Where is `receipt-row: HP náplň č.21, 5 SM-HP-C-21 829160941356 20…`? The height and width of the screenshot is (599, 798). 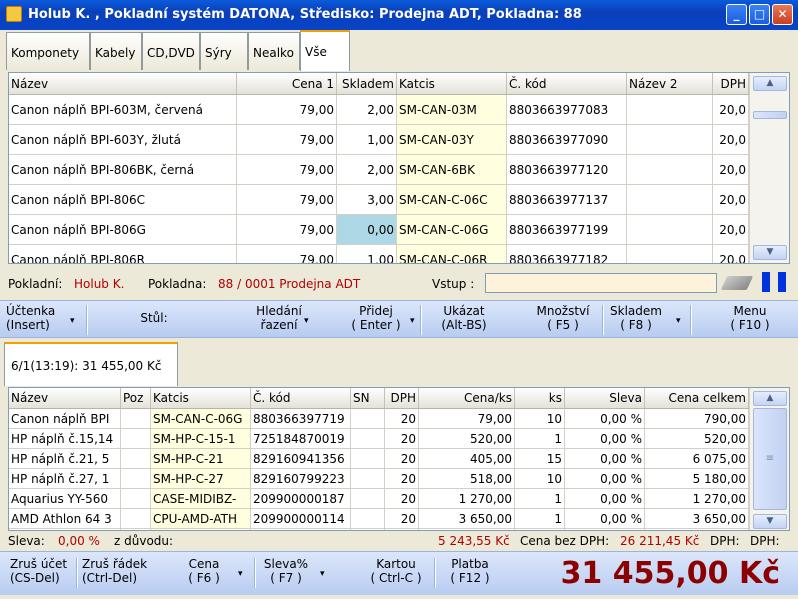
receipt-row: HP náplň č.21, 5 SM-HP-C-21 829160941356 20… is located at coordinates (379, 459).